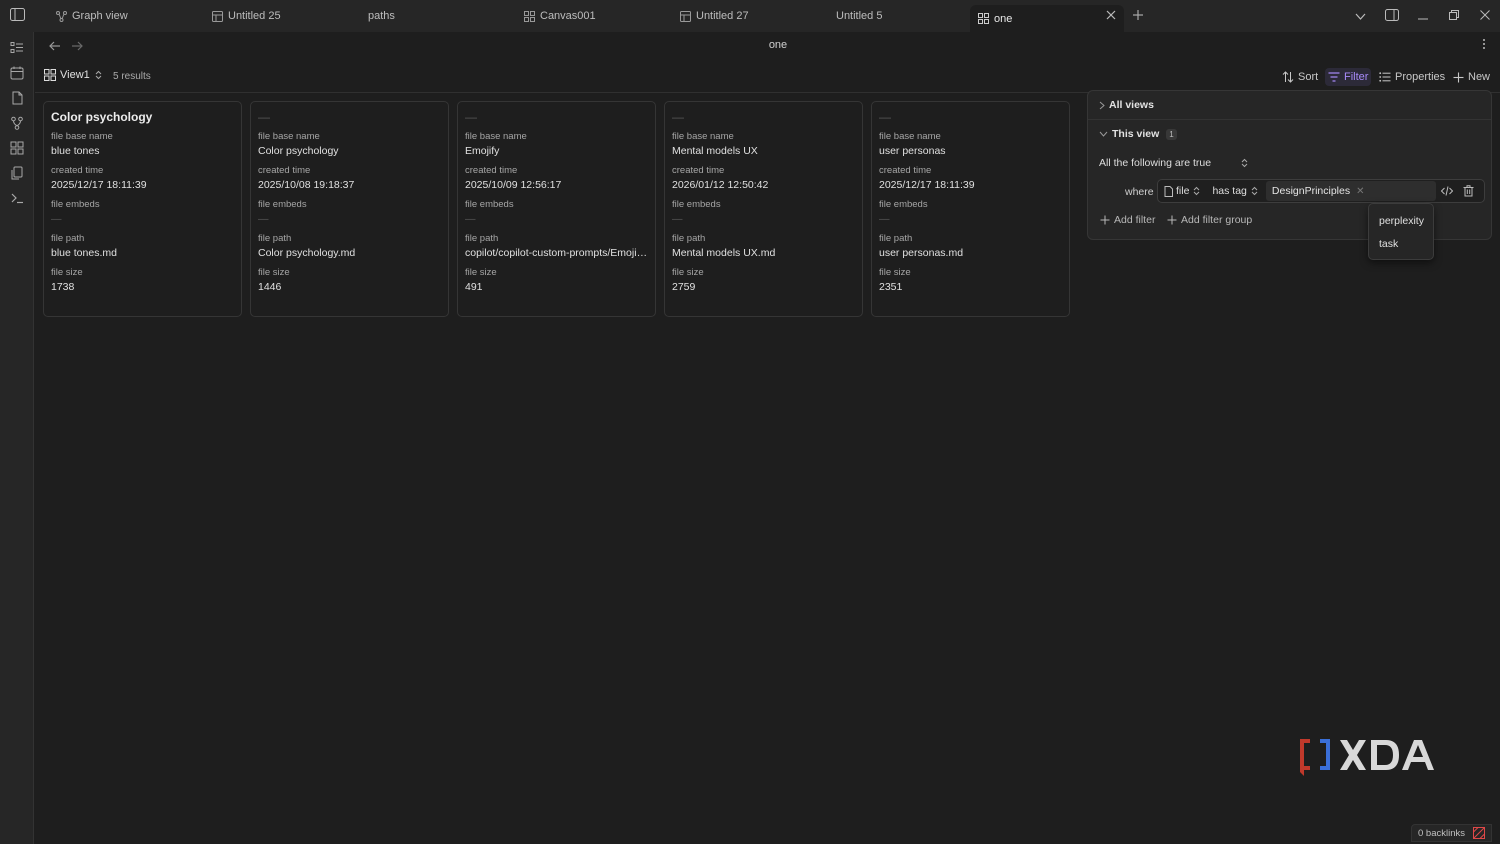 Image resolution: width=1500 pixels, height=844 pixels. I want to click on tab-bar-spacer, so click(1248, 16).